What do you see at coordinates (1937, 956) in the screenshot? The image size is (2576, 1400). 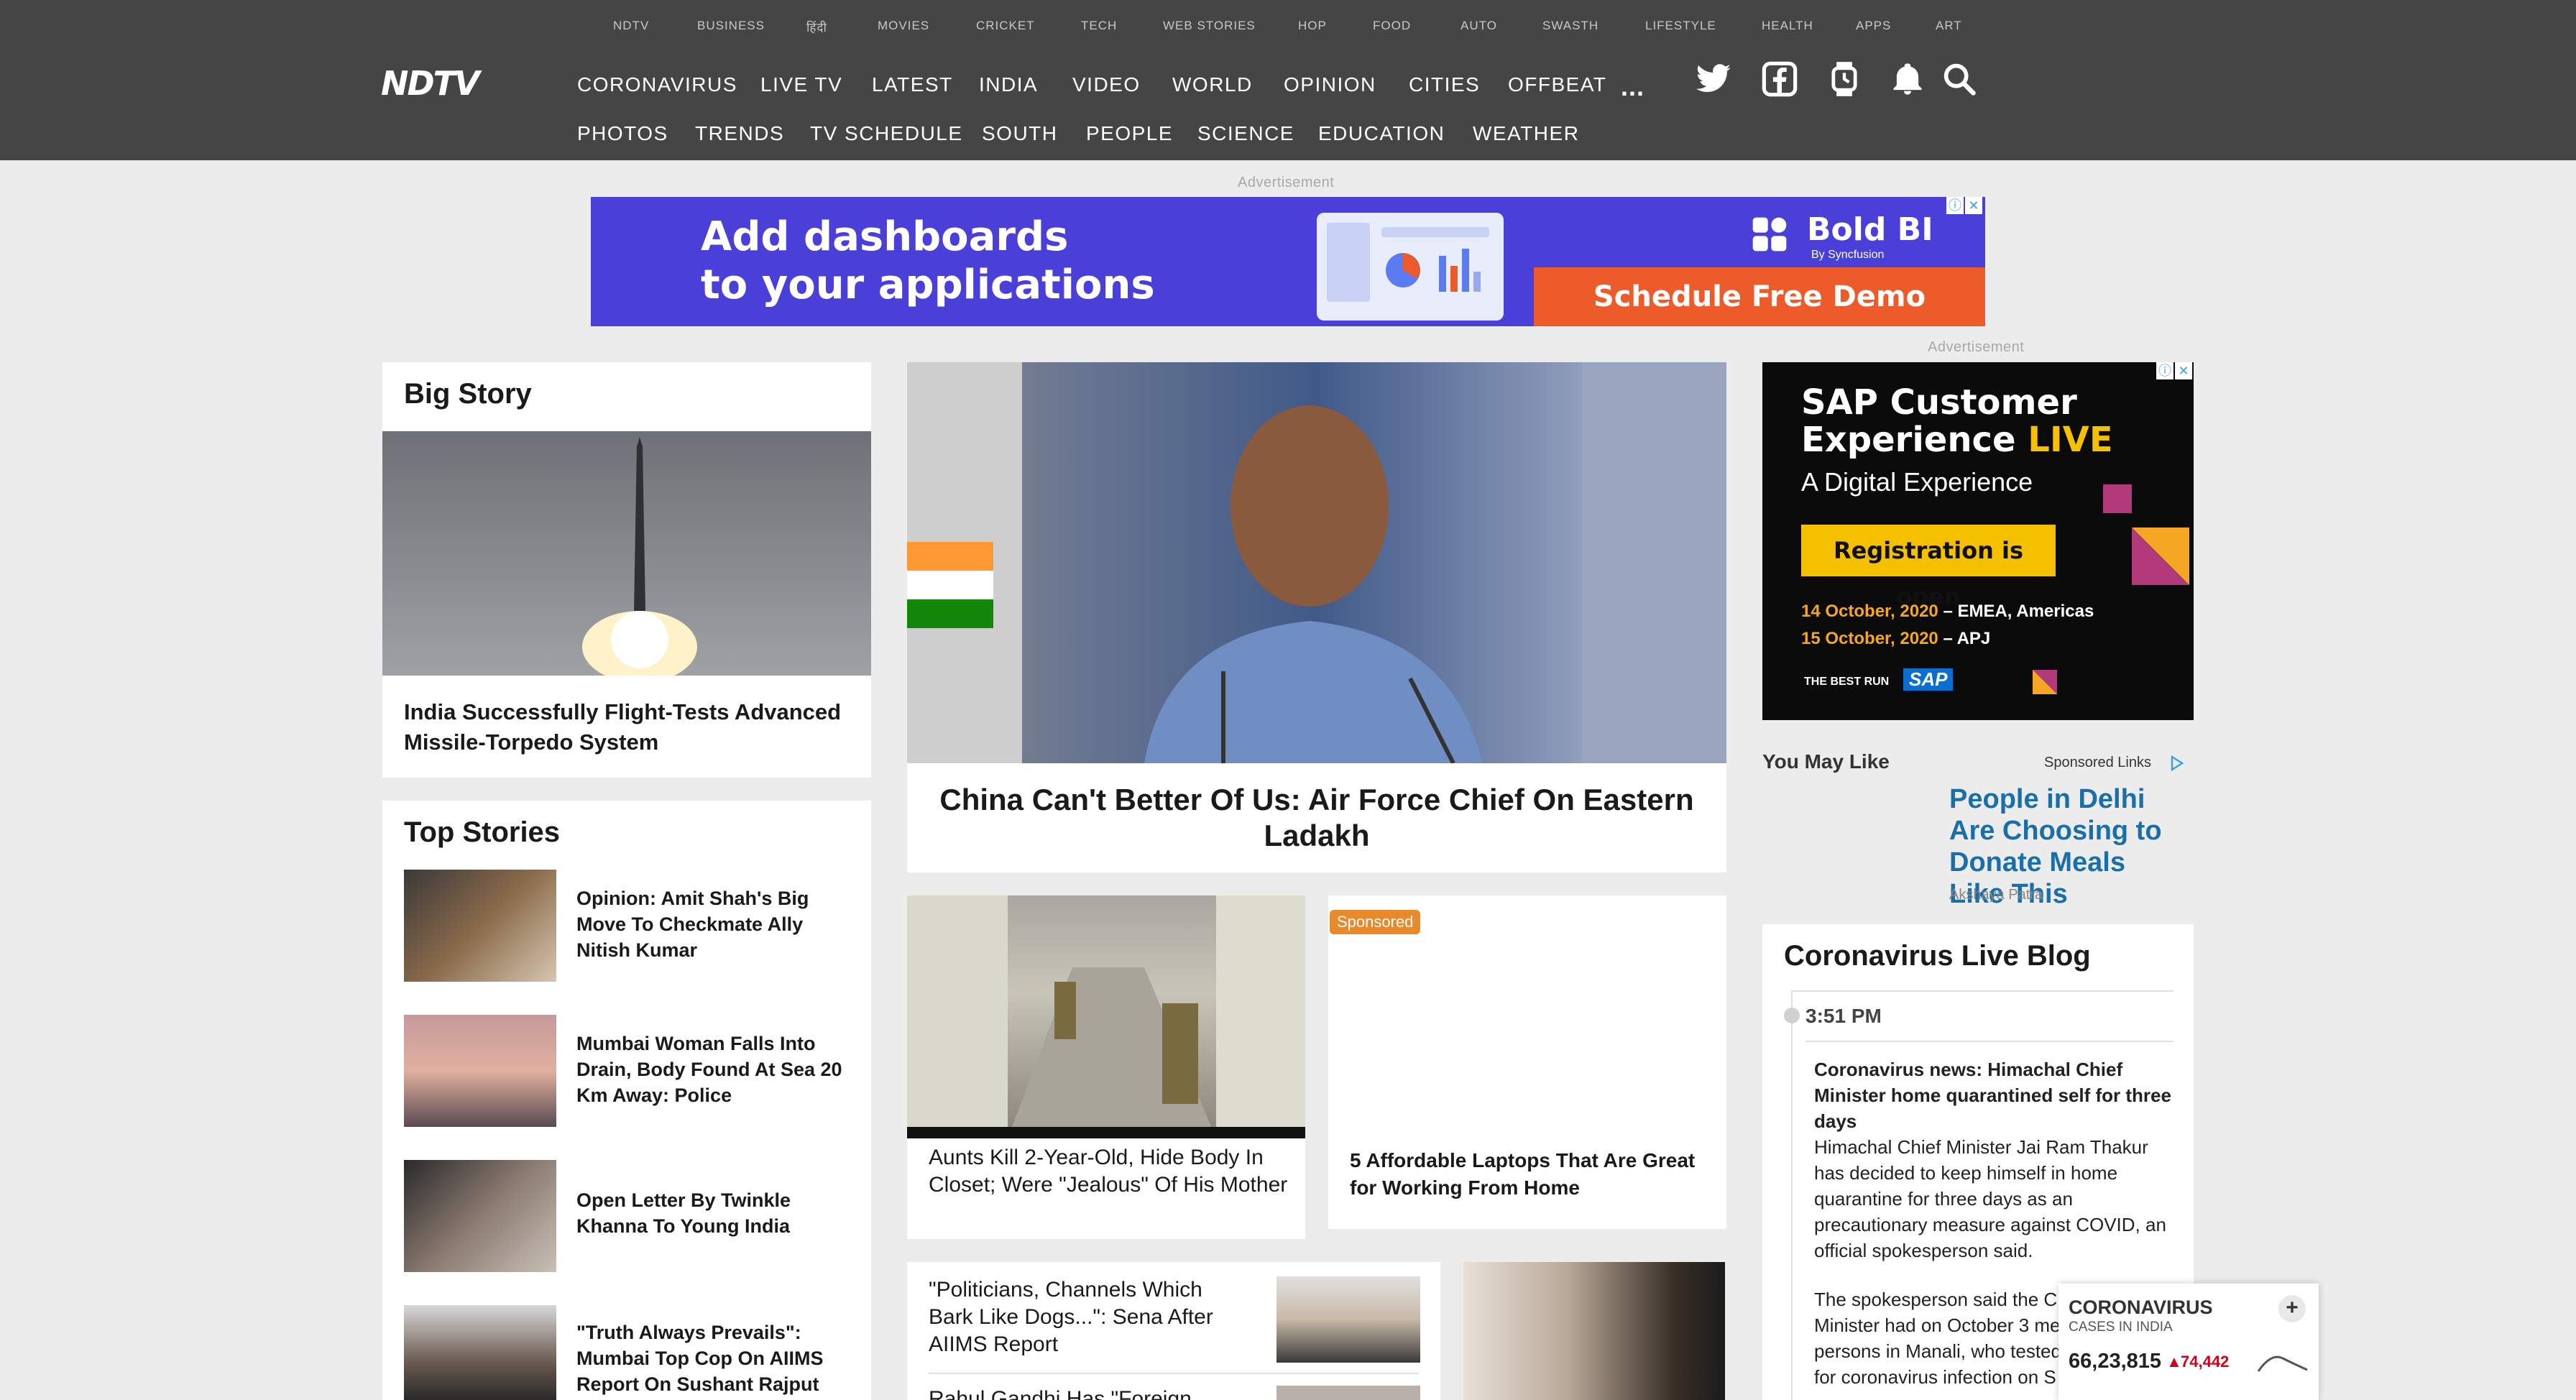 I see `live-blog-title: Coronavirus Live Blog` at bounding box center [1937, 956].